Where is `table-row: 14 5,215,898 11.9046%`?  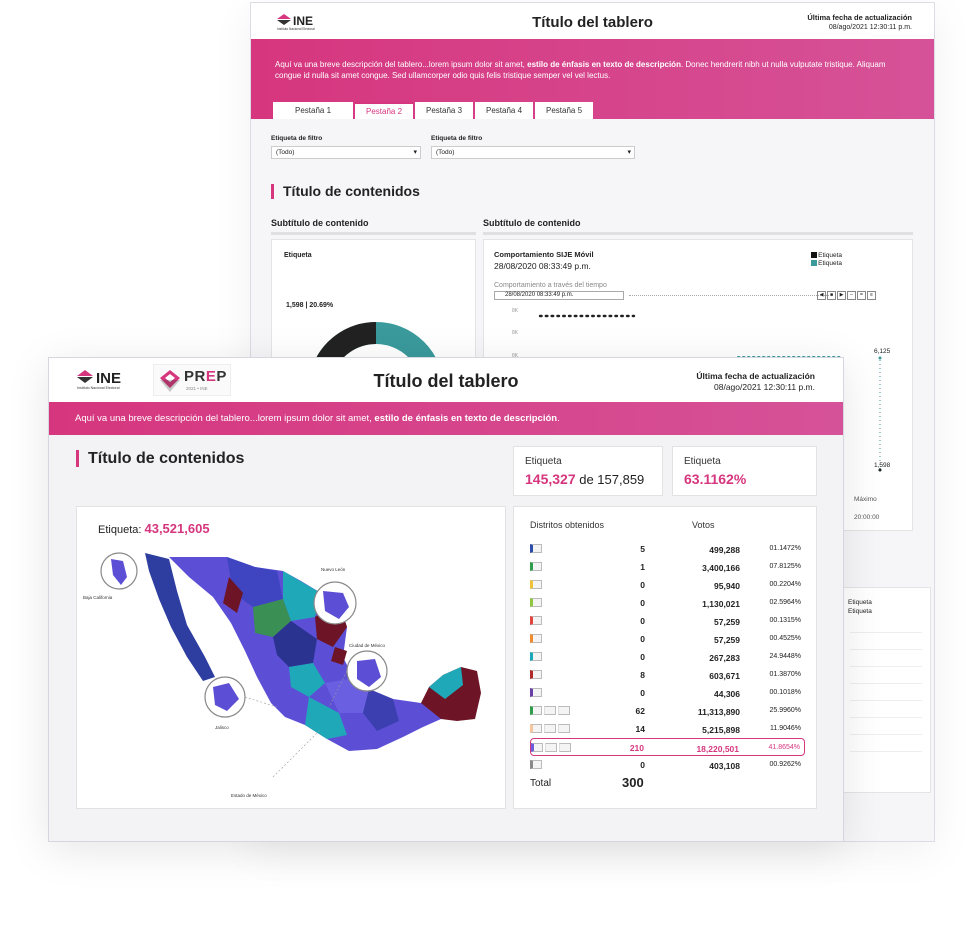 table-row: 14 5,215,898 11.9046% is located at coordinates (667, 729).